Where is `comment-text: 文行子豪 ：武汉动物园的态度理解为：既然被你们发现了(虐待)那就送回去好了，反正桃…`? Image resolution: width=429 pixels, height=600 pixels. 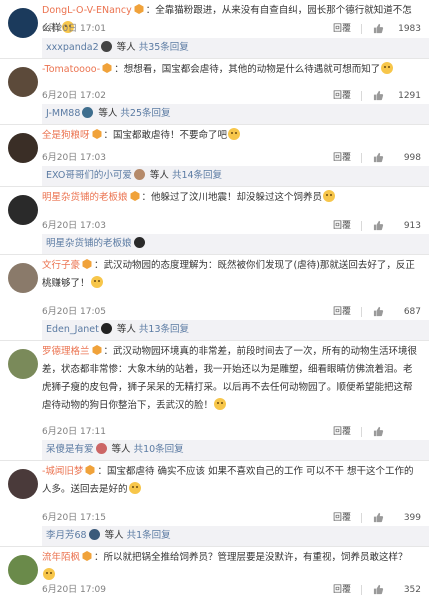
comment-text: 文行子豪 ：武汉动物园的态度理解为：既然被你们发现了(虐待)那就送回去好了，反正桃… is located at coordinates (231, 275).